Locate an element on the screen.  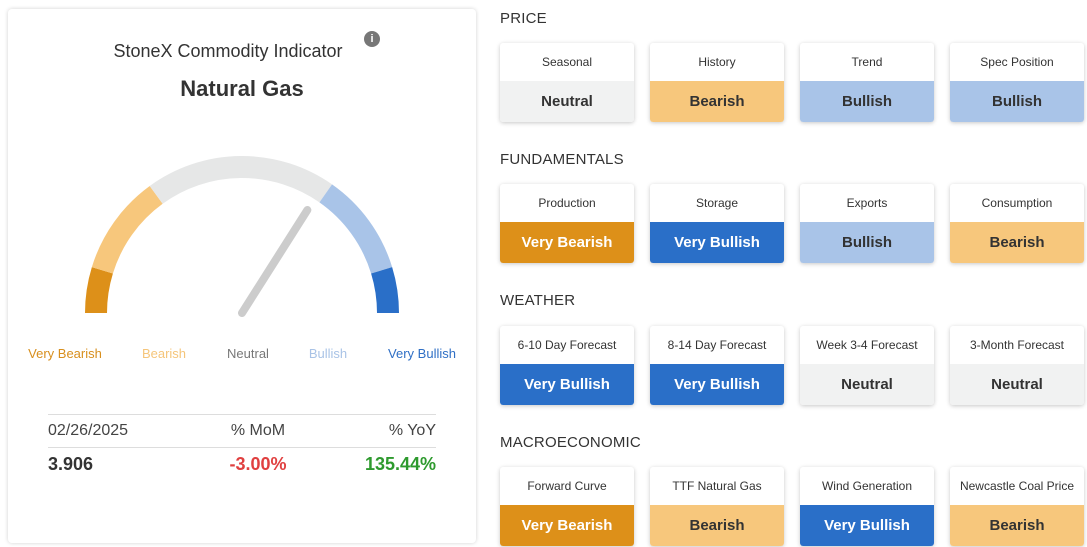
tile-trend: Trend Bullish is located at coordinates (867, 82).